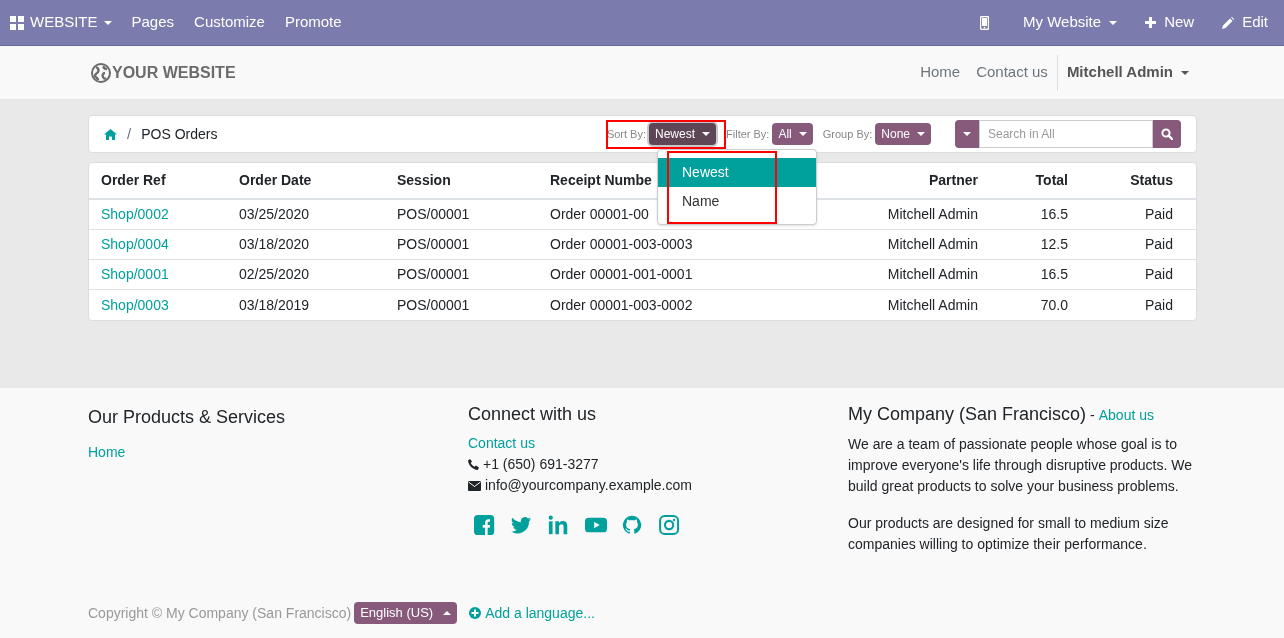 The height and width of the screenshot is (638, 1284). I want to click on column-header: Session, so click(424, 180).